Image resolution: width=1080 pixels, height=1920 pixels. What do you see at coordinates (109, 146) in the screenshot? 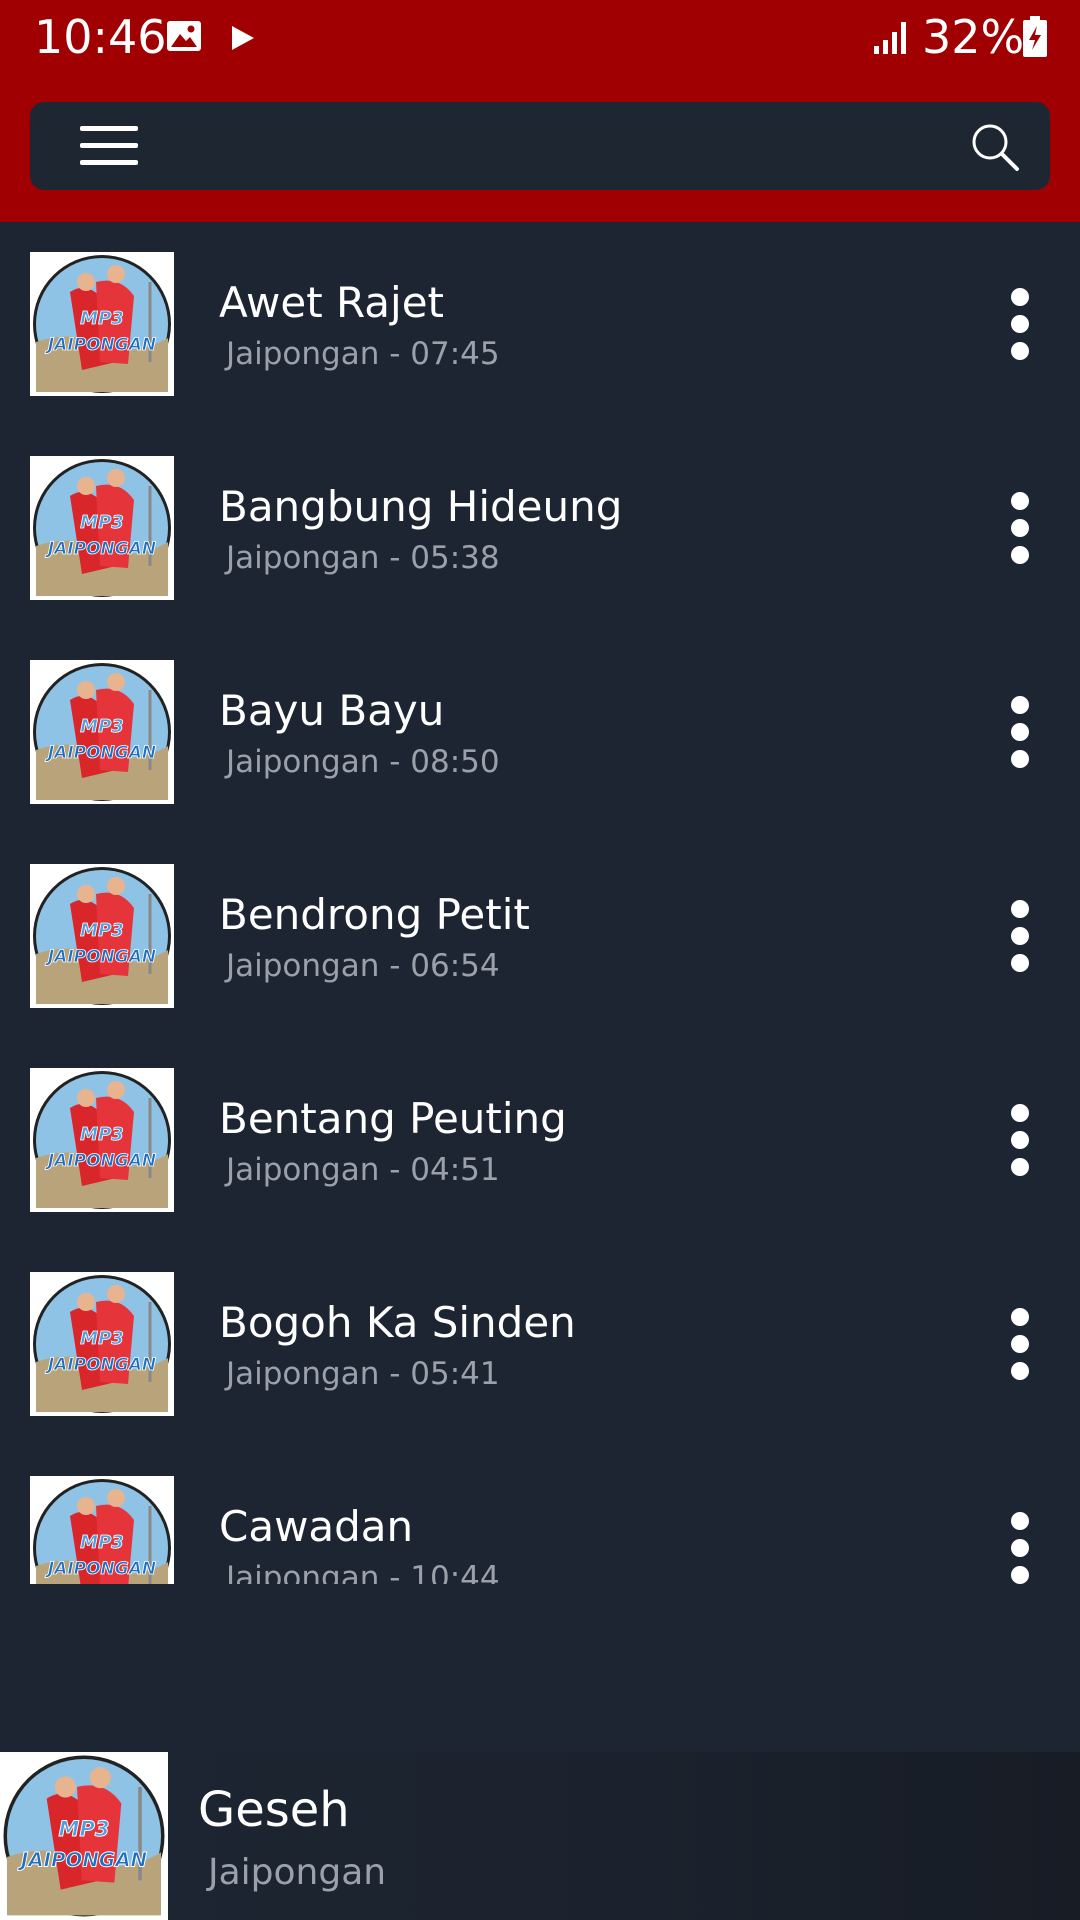
I see `menu-button` at bounding box center [109, 146].